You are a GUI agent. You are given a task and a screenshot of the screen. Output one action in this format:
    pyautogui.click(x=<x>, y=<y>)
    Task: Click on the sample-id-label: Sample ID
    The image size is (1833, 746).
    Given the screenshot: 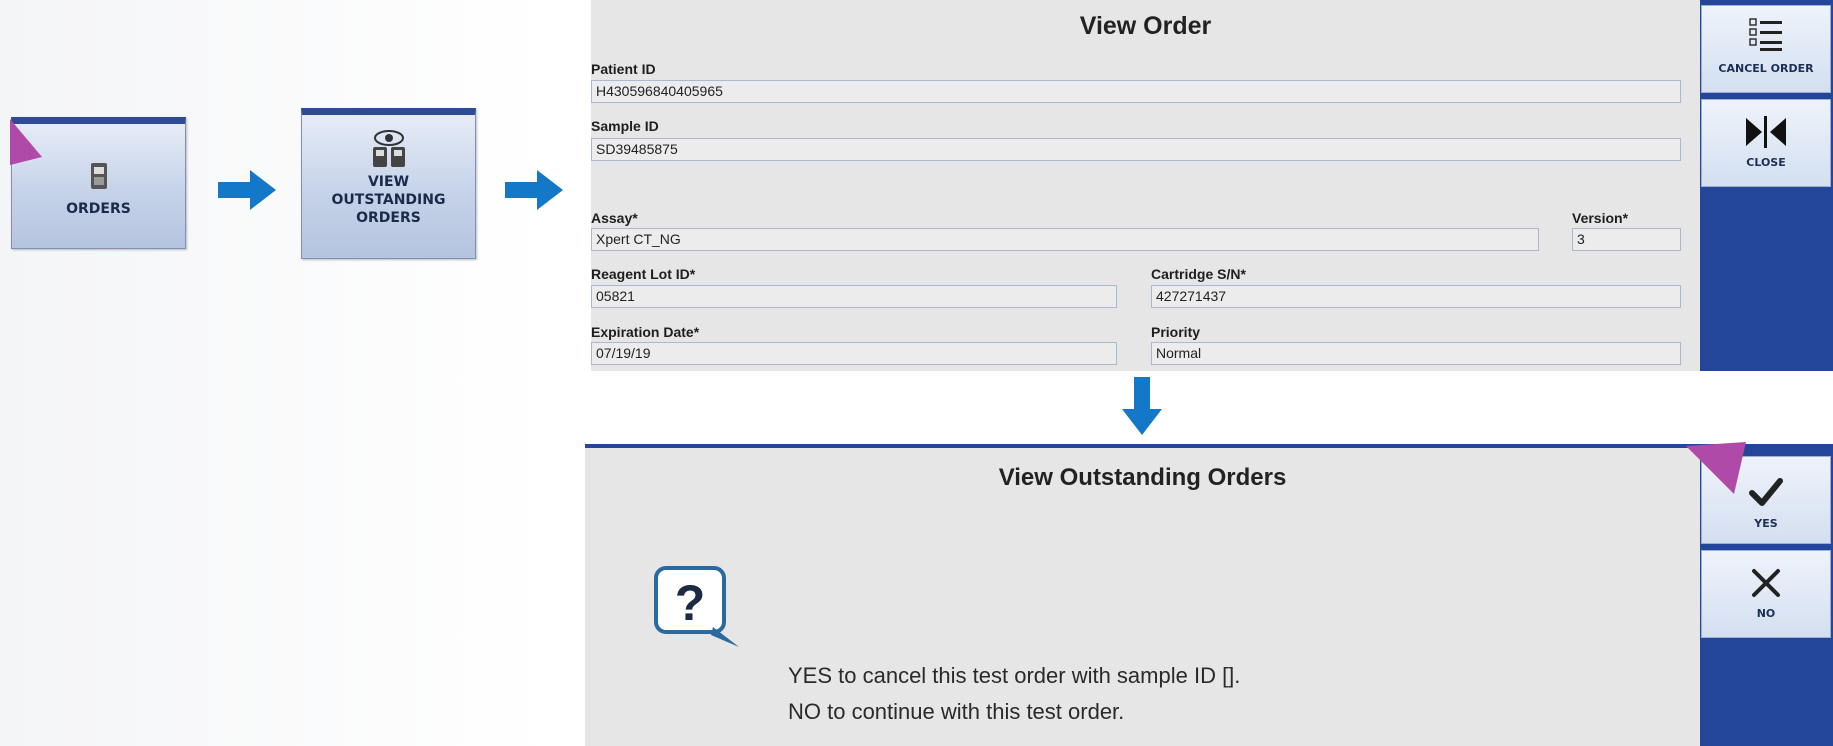 What is the action you would take?
    pyautogui.click(x=625, y=126)
    